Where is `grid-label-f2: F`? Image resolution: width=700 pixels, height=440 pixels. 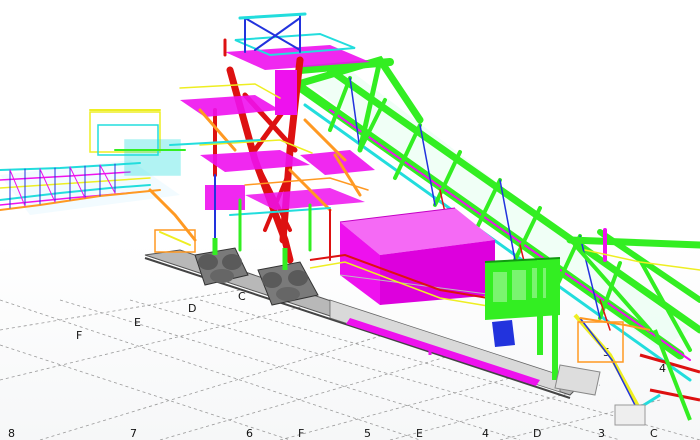
grid-label-f2: F is located at coordinates (301, 433).